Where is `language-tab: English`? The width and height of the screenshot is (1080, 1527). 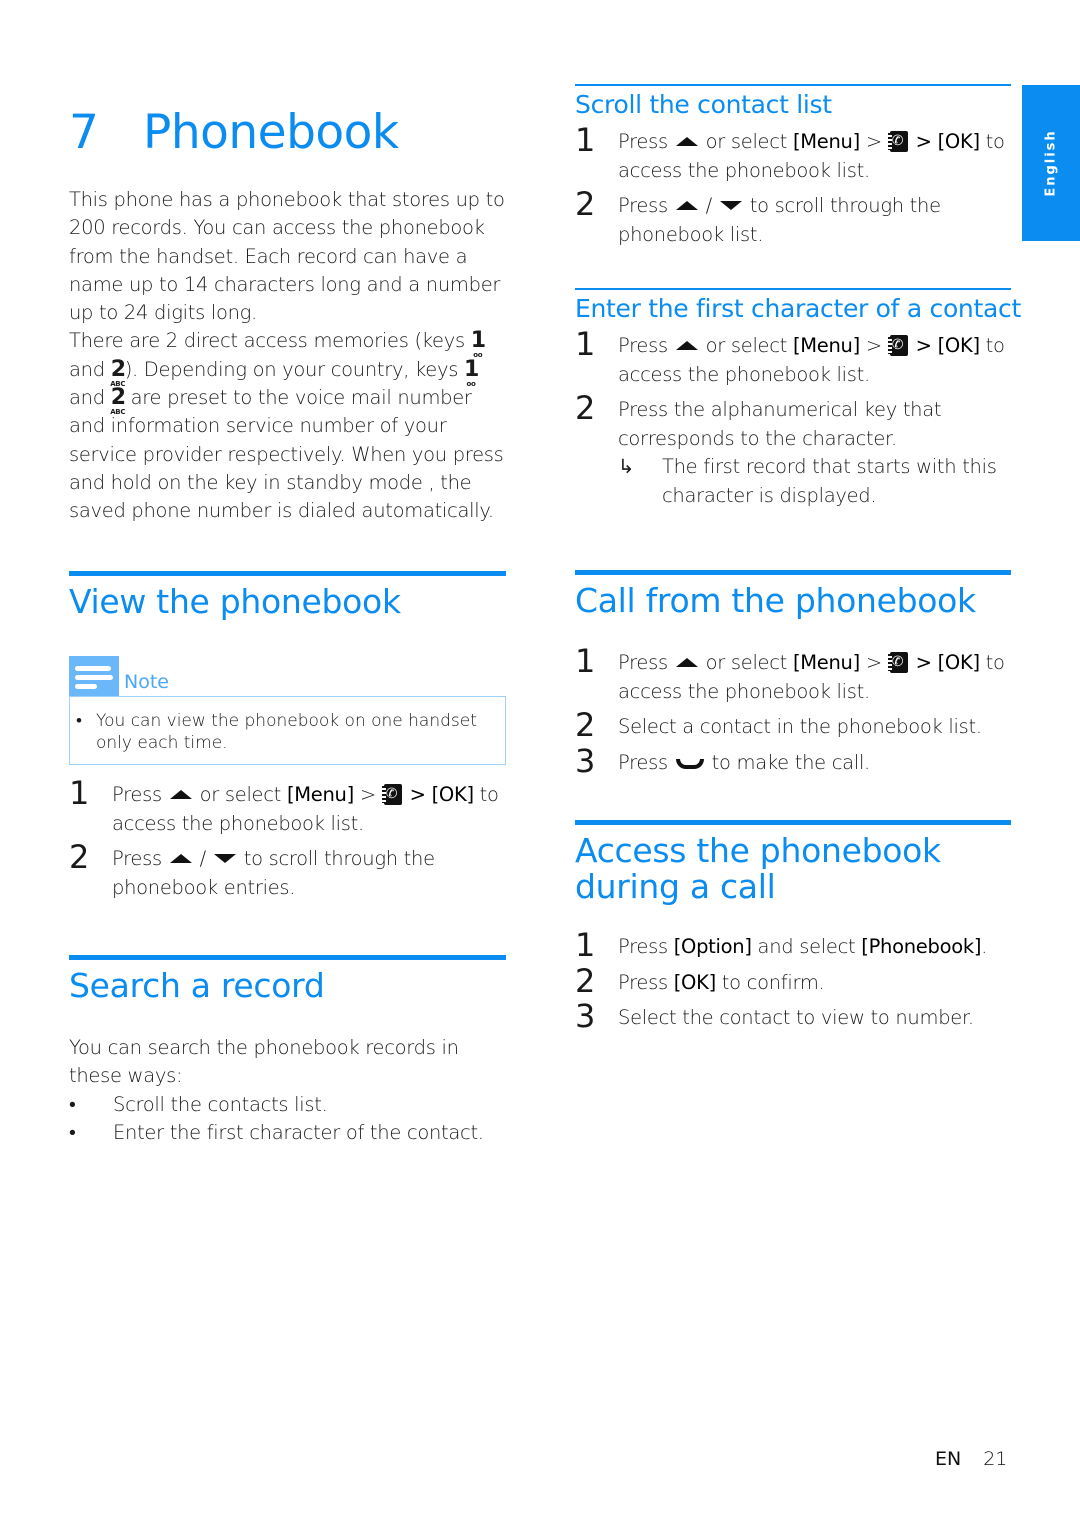
language-tab: English is located at coordinates (1051, 163).